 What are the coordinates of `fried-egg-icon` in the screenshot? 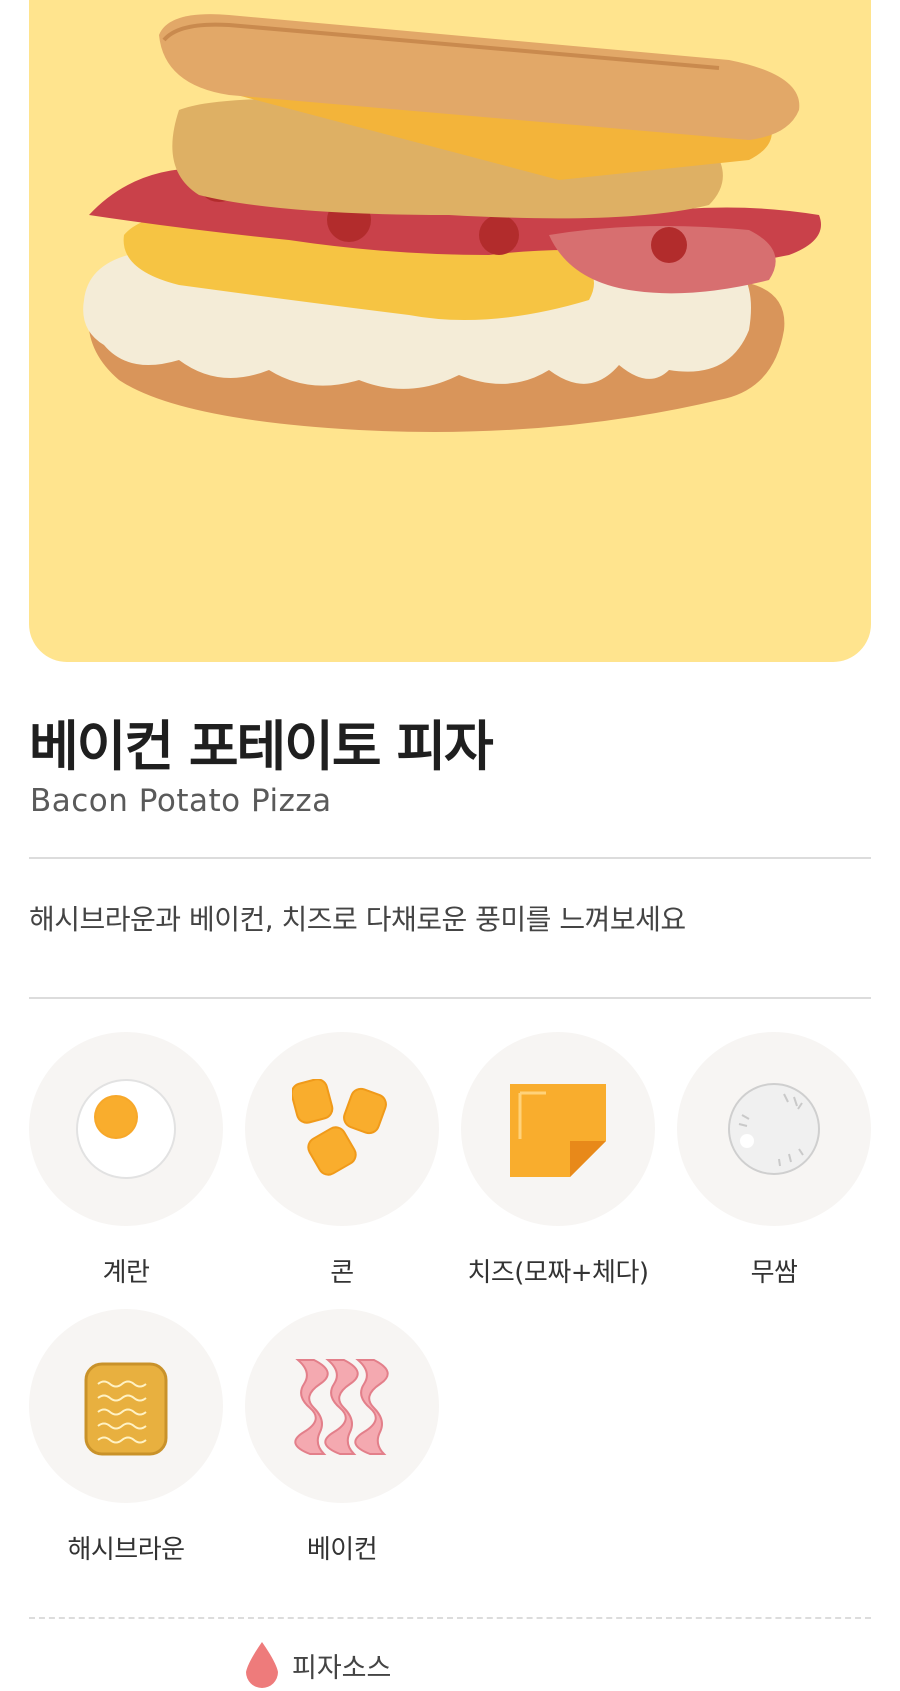 It's located at (126, 1129).